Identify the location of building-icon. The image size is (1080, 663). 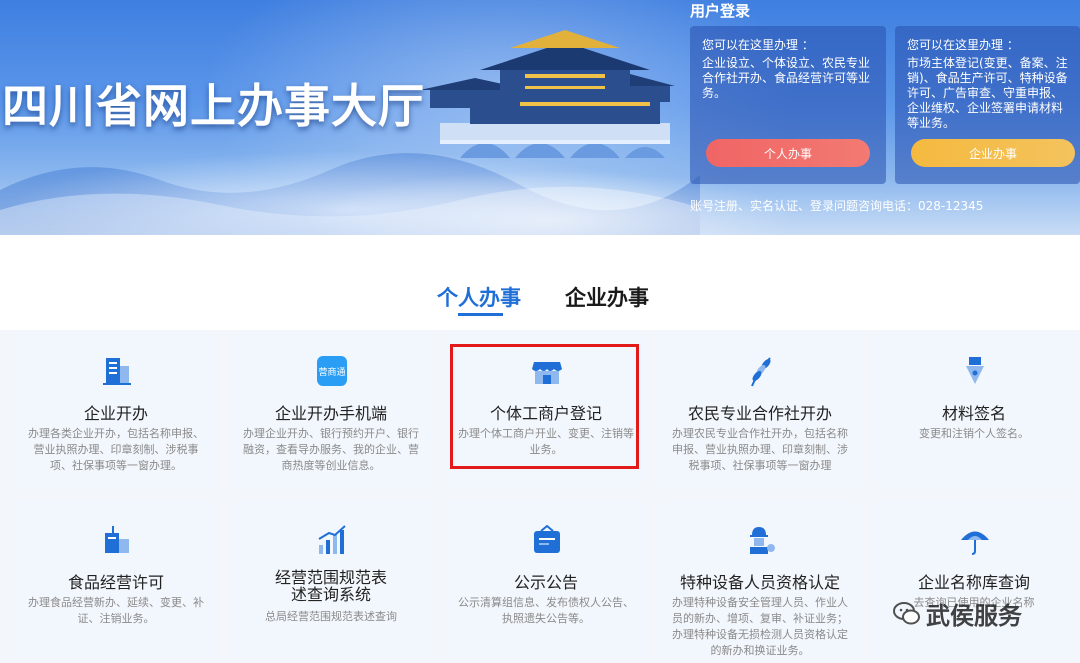
(117, 371).